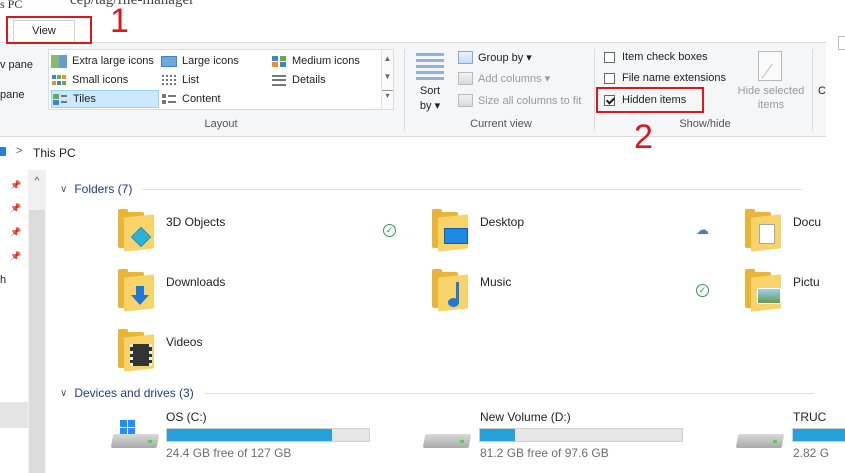 The image size is (845, 473). What do you see at coordinates (771, 105) in the screenshot?
I see `hide-selected-label-line2: items` at bounding box center [771, 105].